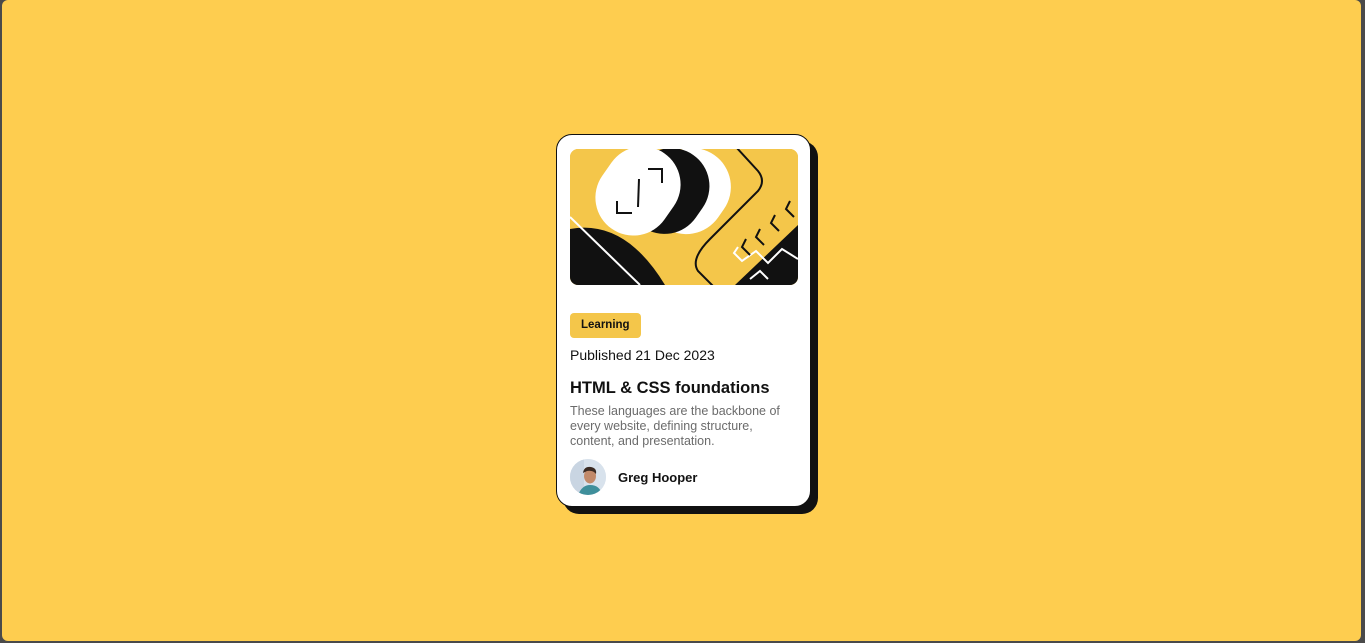 The image size is (1365, 643). What do you see at coordinates (670, 388) in the screenshot?
I see `card-title: HTML & CSS foundations` at bounding box center [670, 388].